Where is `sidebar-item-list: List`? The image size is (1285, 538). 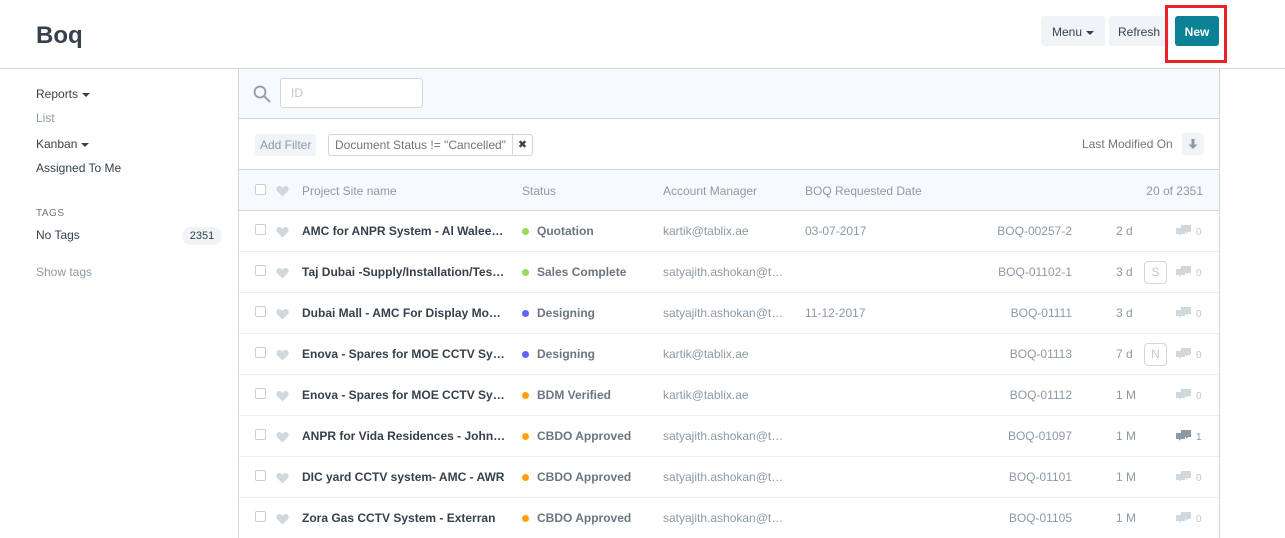
sidebar-item-list: List is located at coordinates (45, 118).